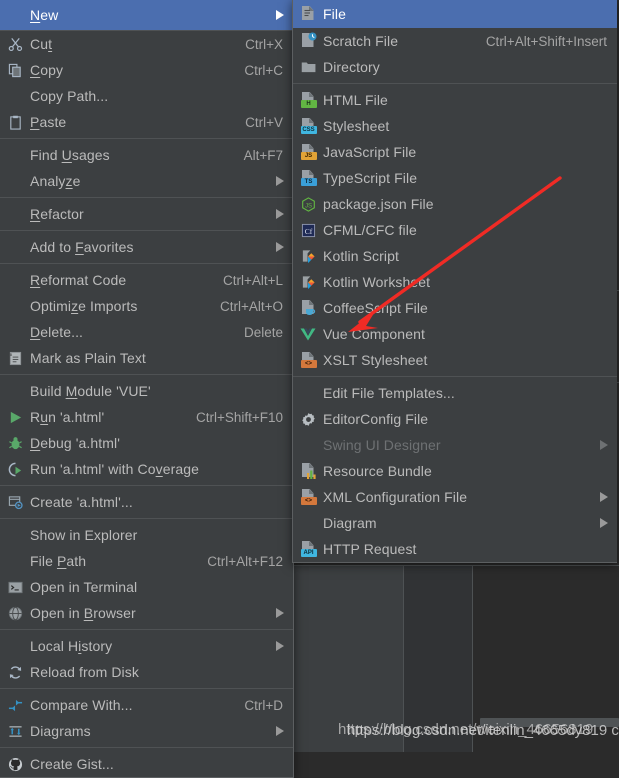 This screenshot has width=619, height=778. Describe the element at coordinates (60, 731) in the screenshot. I see `menu-item-diagrams-label: Diagrams` at that location.